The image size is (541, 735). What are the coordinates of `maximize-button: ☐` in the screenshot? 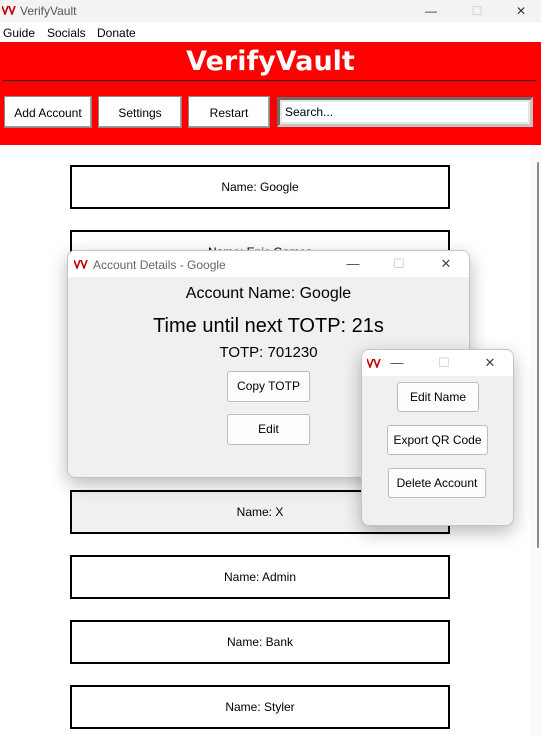 It's located at (477, 11).